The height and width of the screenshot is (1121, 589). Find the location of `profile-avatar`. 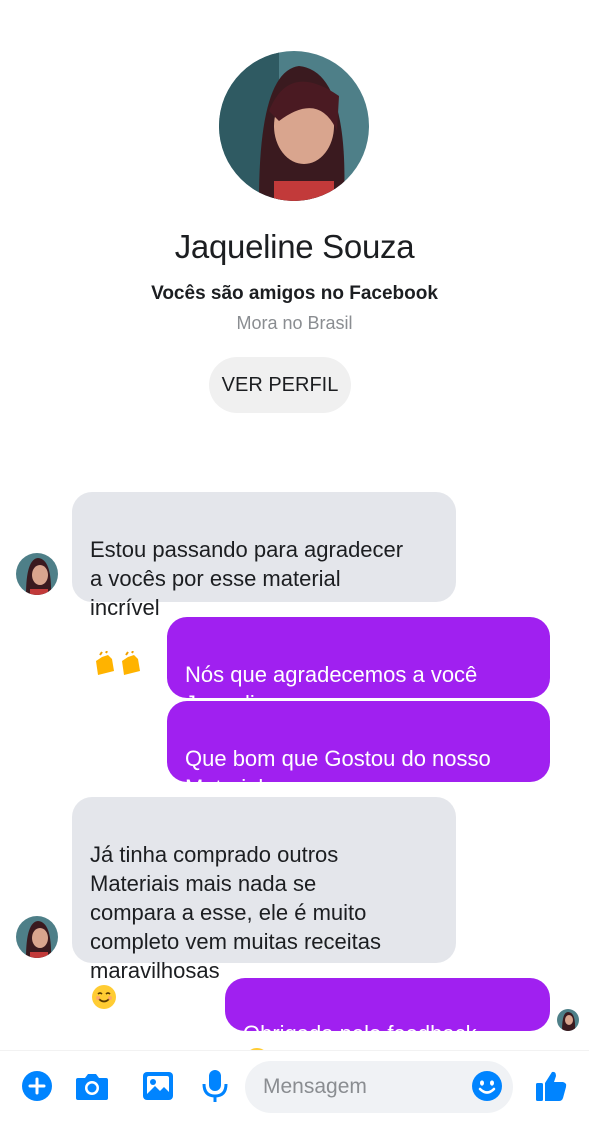

profile-avatar is located at coordinates (294, 126).